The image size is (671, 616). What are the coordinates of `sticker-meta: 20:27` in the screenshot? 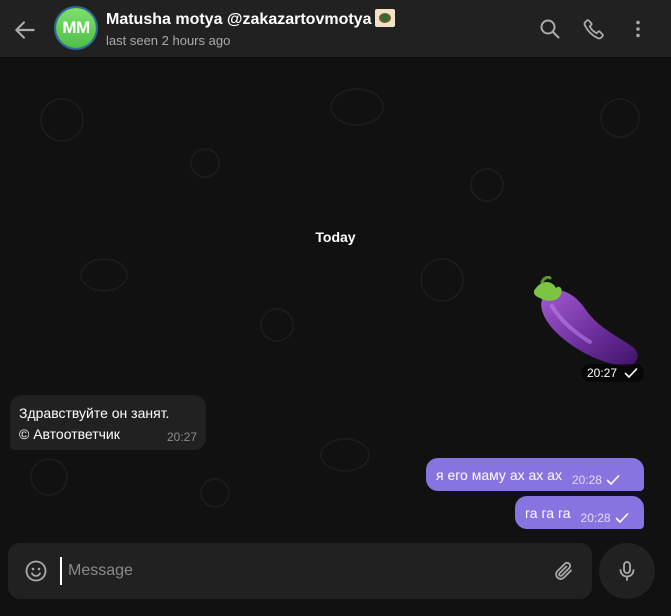 It's located at (613, 373).